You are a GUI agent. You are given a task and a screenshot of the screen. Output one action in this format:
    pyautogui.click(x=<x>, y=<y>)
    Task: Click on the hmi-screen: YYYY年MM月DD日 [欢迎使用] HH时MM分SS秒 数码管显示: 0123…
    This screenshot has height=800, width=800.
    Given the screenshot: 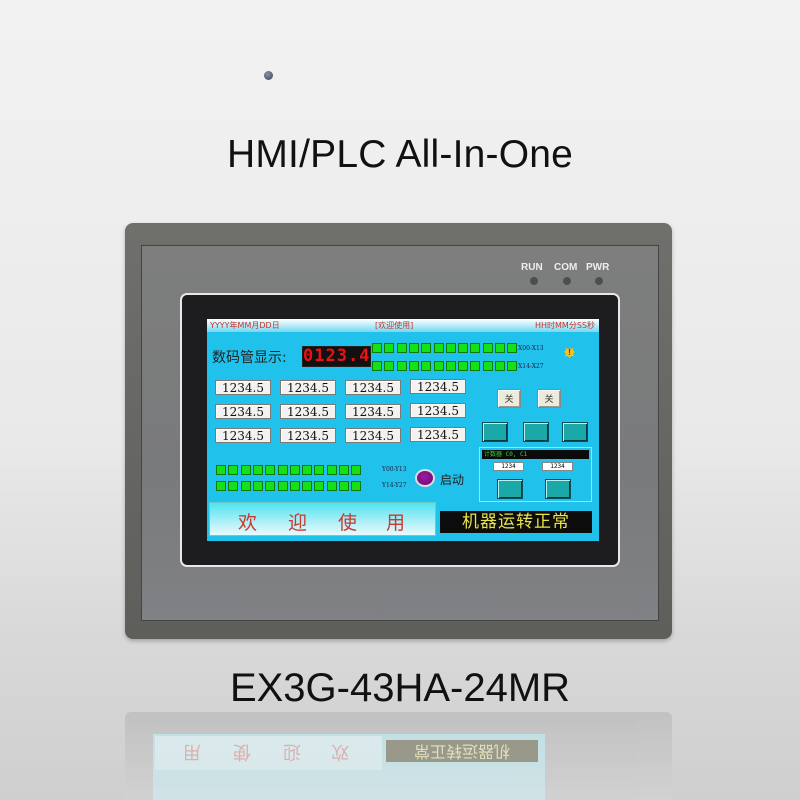 What is the action you would take?
    pyautogui.click(x=403, y=430)
    